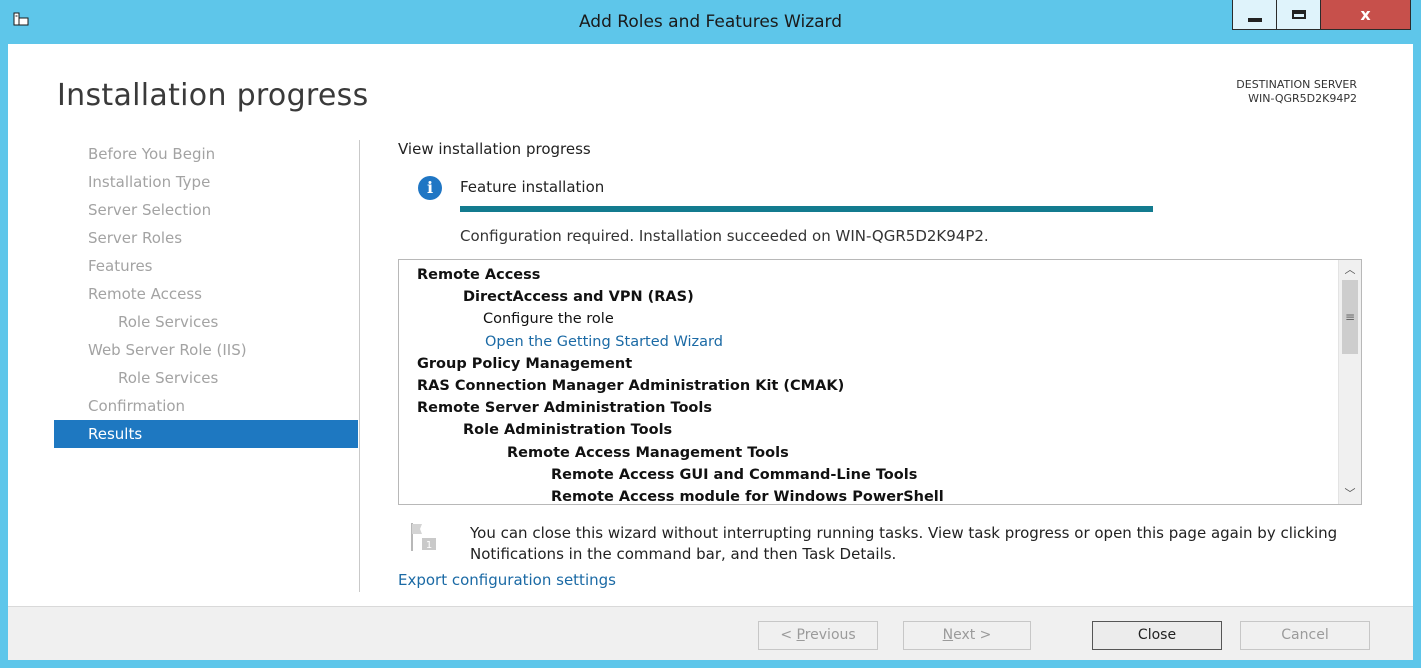 The image size is (1421, 668). Describe the element at coordinates (206, 406) in the screenshot. I see `wizard-step-item: Confirmation` at that location.